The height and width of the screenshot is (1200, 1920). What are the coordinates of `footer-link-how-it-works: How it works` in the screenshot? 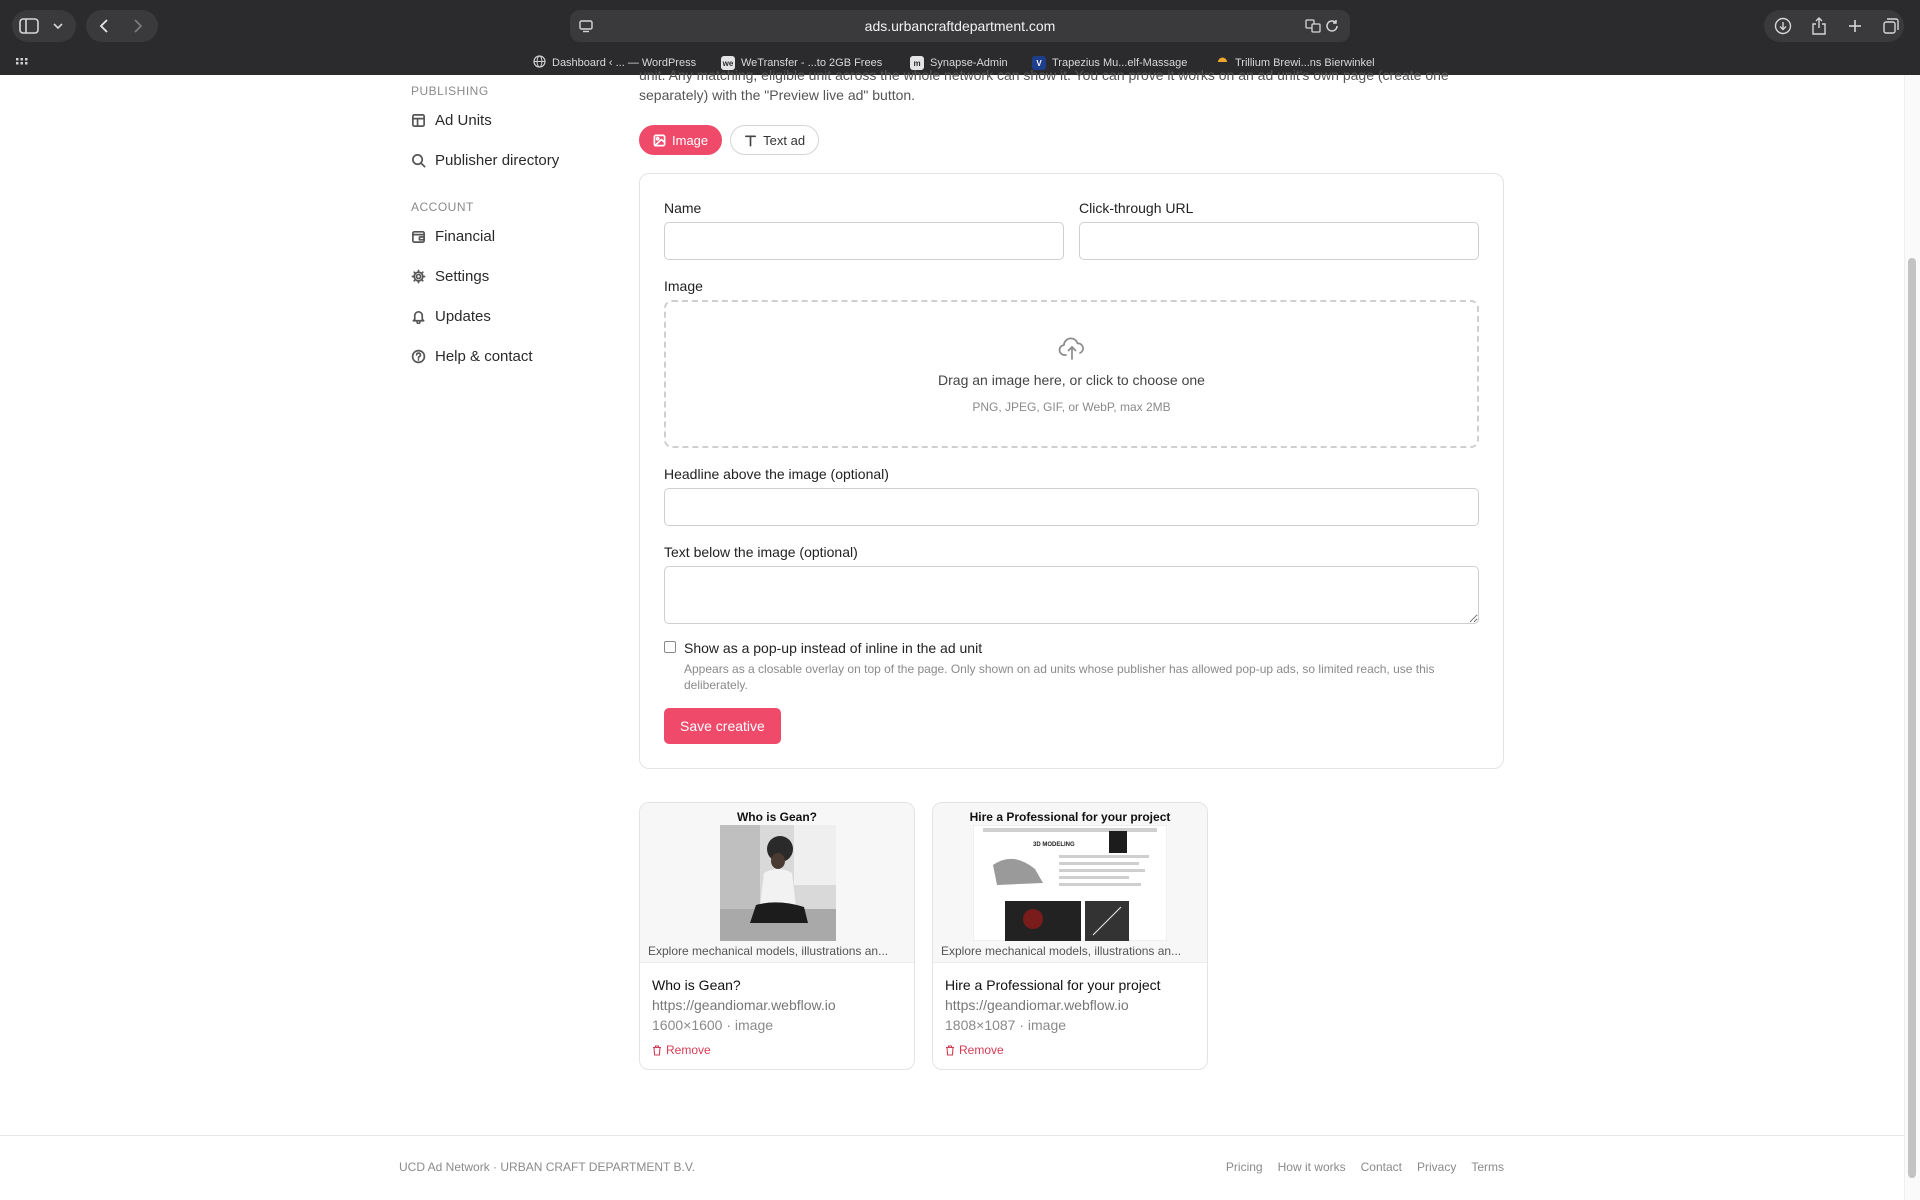 It's located at (1312, 1167).